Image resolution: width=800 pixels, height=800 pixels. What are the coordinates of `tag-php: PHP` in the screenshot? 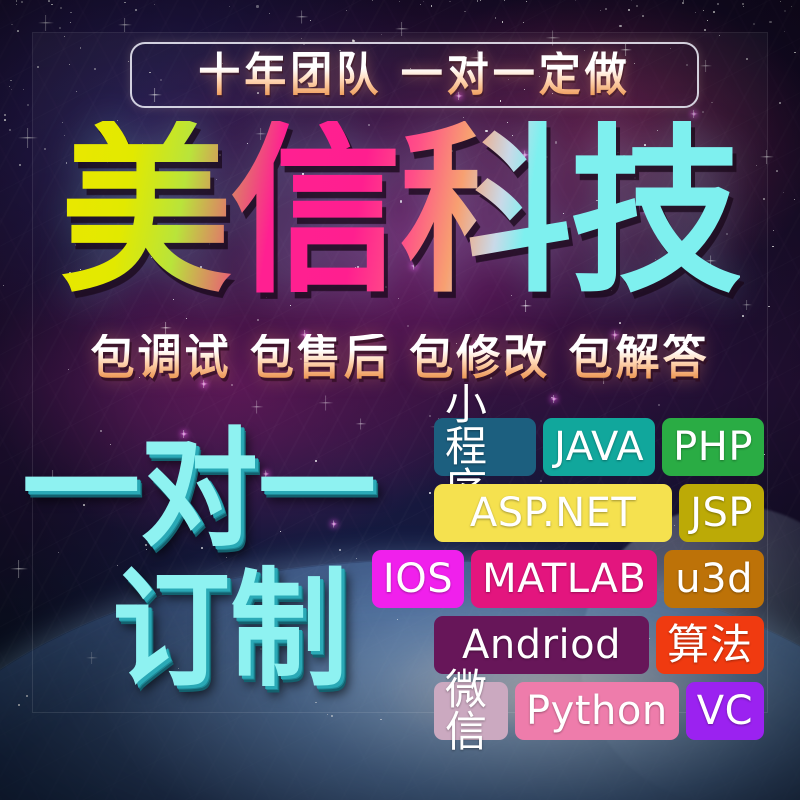 It's located at (713, 447).